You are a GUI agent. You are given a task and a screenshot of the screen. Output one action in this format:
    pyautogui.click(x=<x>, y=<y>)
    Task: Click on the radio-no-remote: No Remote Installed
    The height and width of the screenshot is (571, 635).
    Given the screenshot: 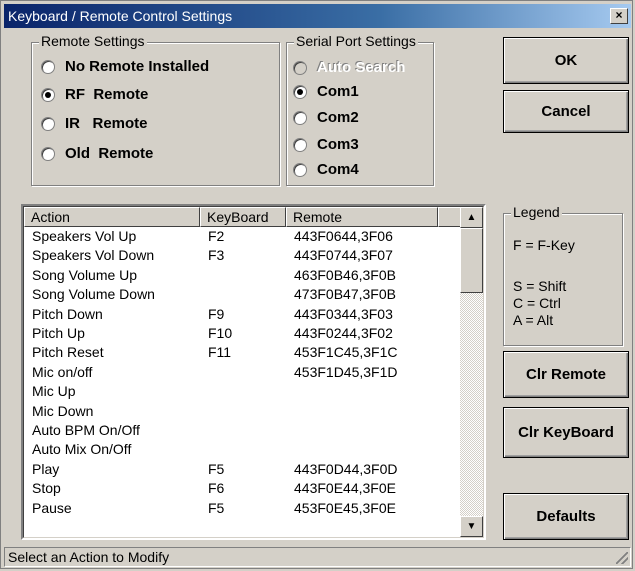 What is the action you would take?
    pyautogui.click(x=125, y=66)
    